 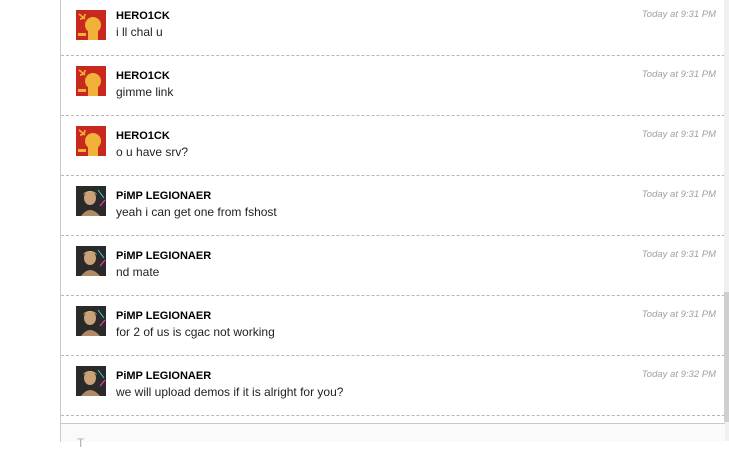 What do you see at coordinates (139, 32) in the screenshot?
I see `message-text: i ll chal u` at bounding box center [139, 32].